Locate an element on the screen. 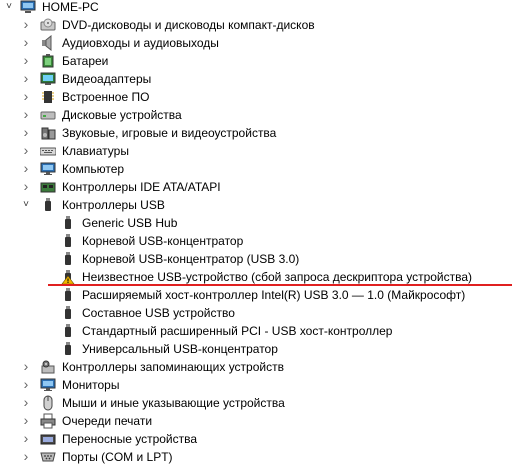  tree-category-label: Встроенное ПО is located at coordinates (106, 97).